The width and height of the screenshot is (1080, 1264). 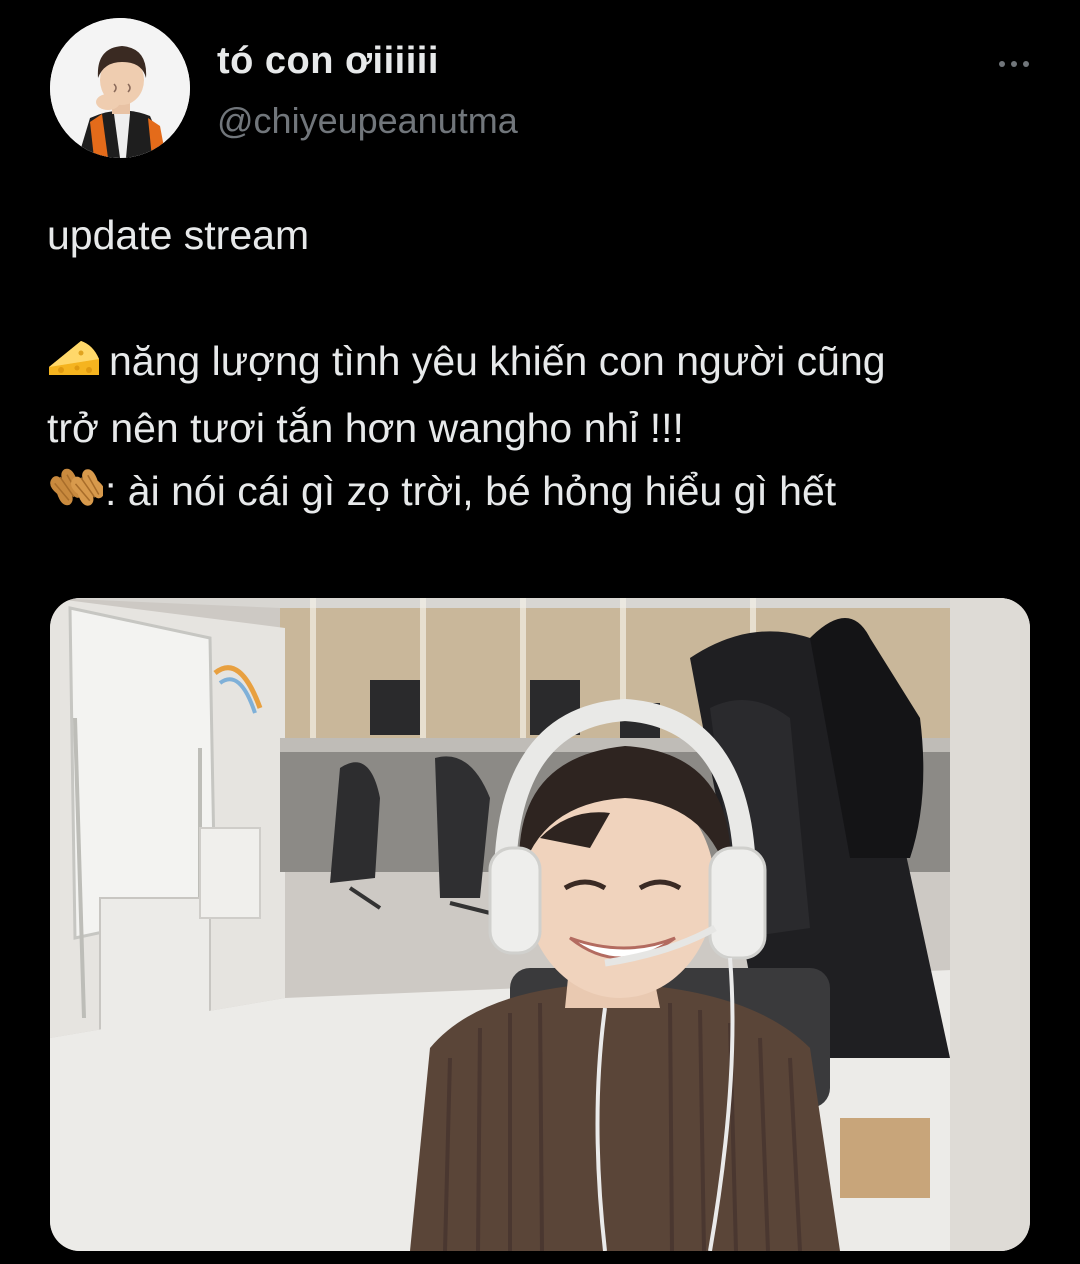 I want to click on tweet-line-2: năng lượng tình yêu khiến con người cũng, so click(x=497, y=361).